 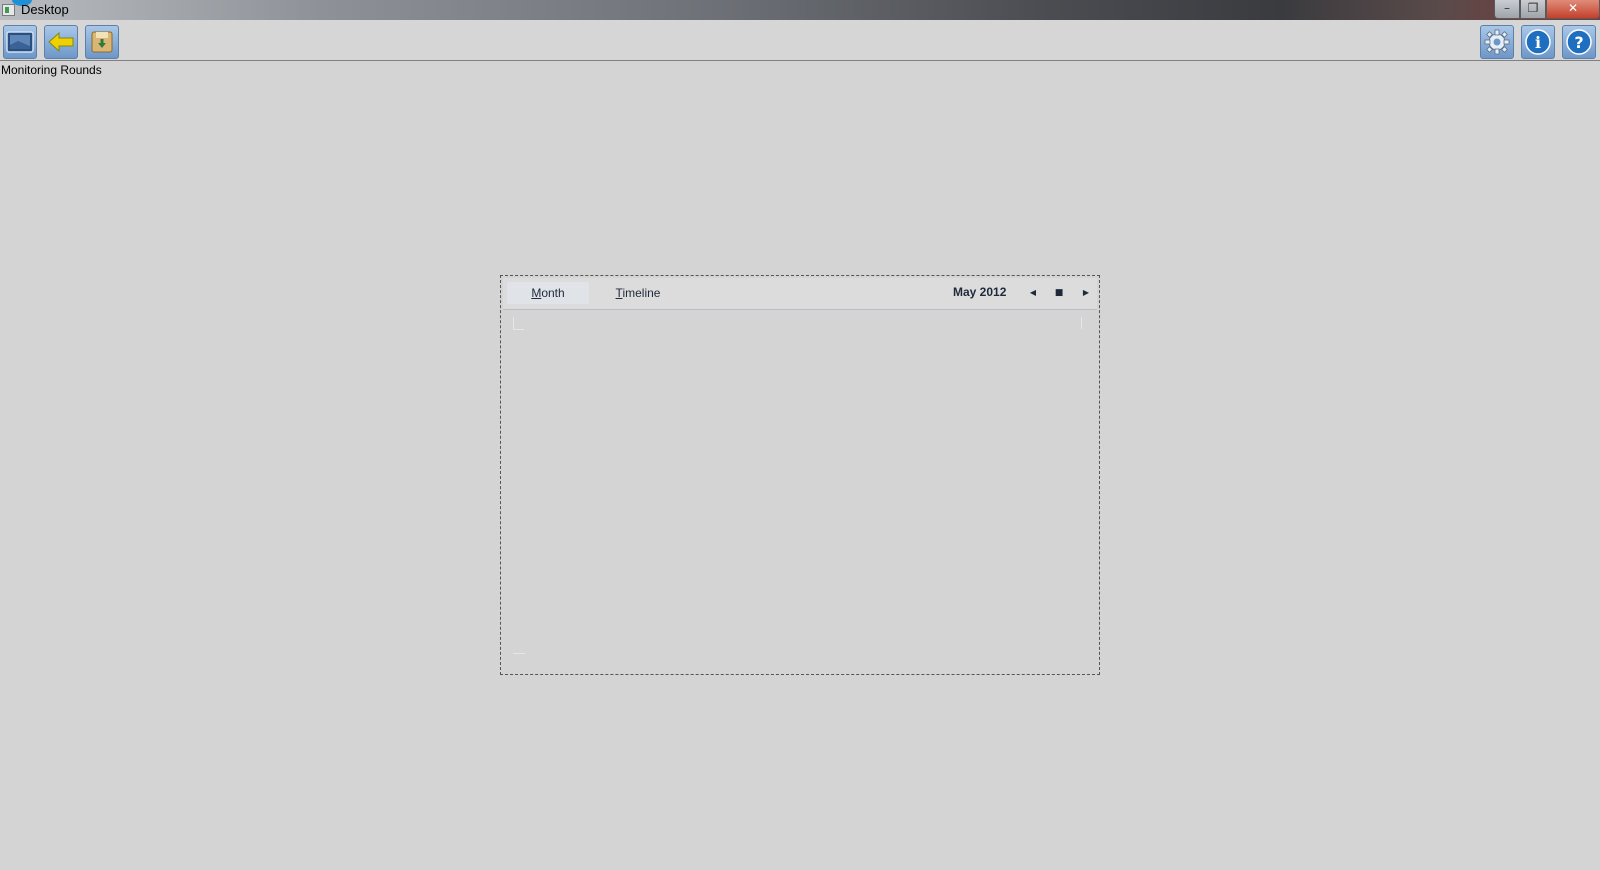 What do you see at coordinates (800, 294) in the screenshot?
I see `scheduler-header: Month Timeline May 2012 ◀ ■ ▶` at bounding box center [800, 294].